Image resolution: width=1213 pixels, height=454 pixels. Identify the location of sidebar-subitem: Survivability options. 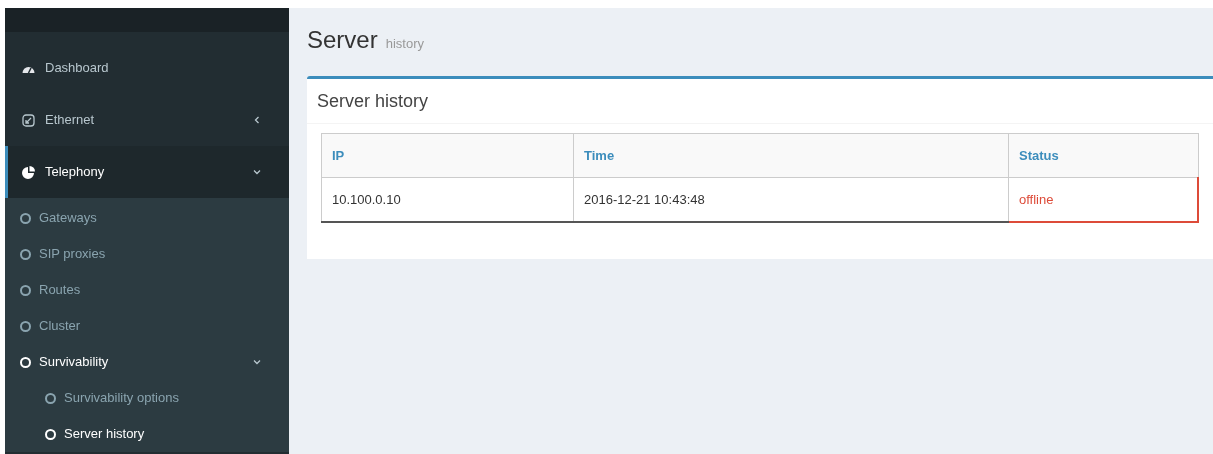
(147, 398).